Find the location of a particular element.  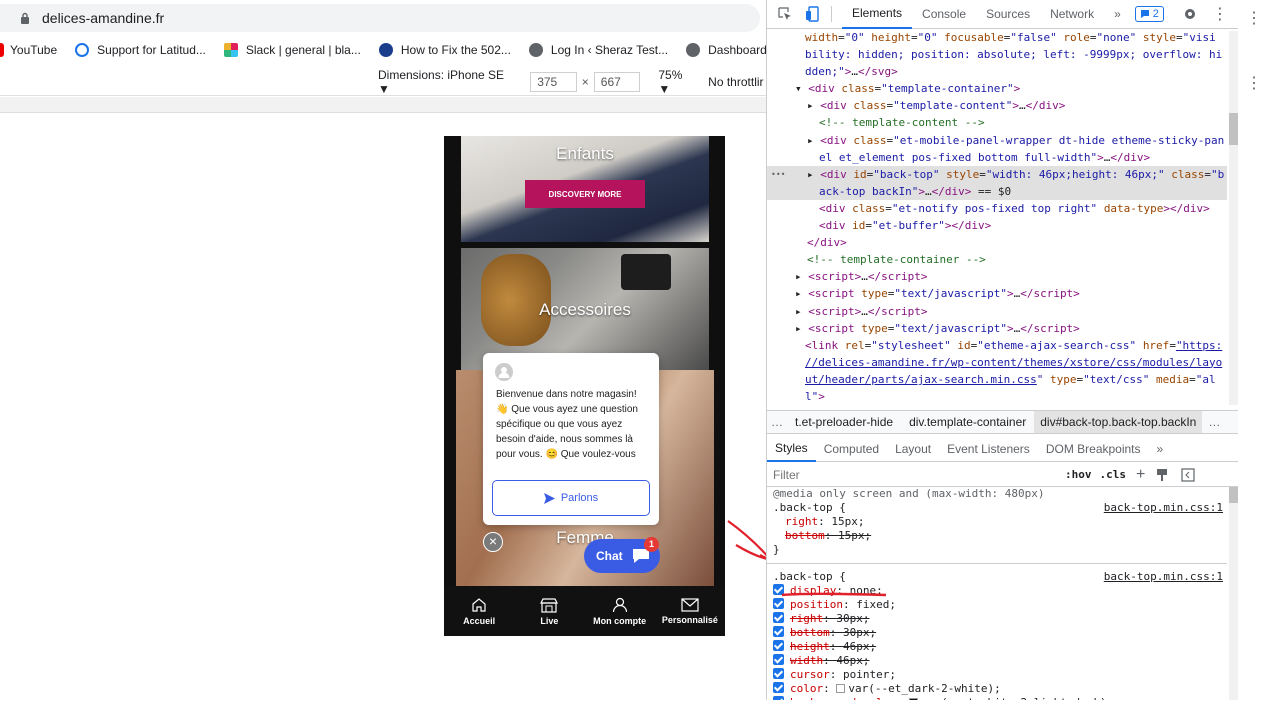

parlons-button: Parlons is located at coordinates (571, 498).